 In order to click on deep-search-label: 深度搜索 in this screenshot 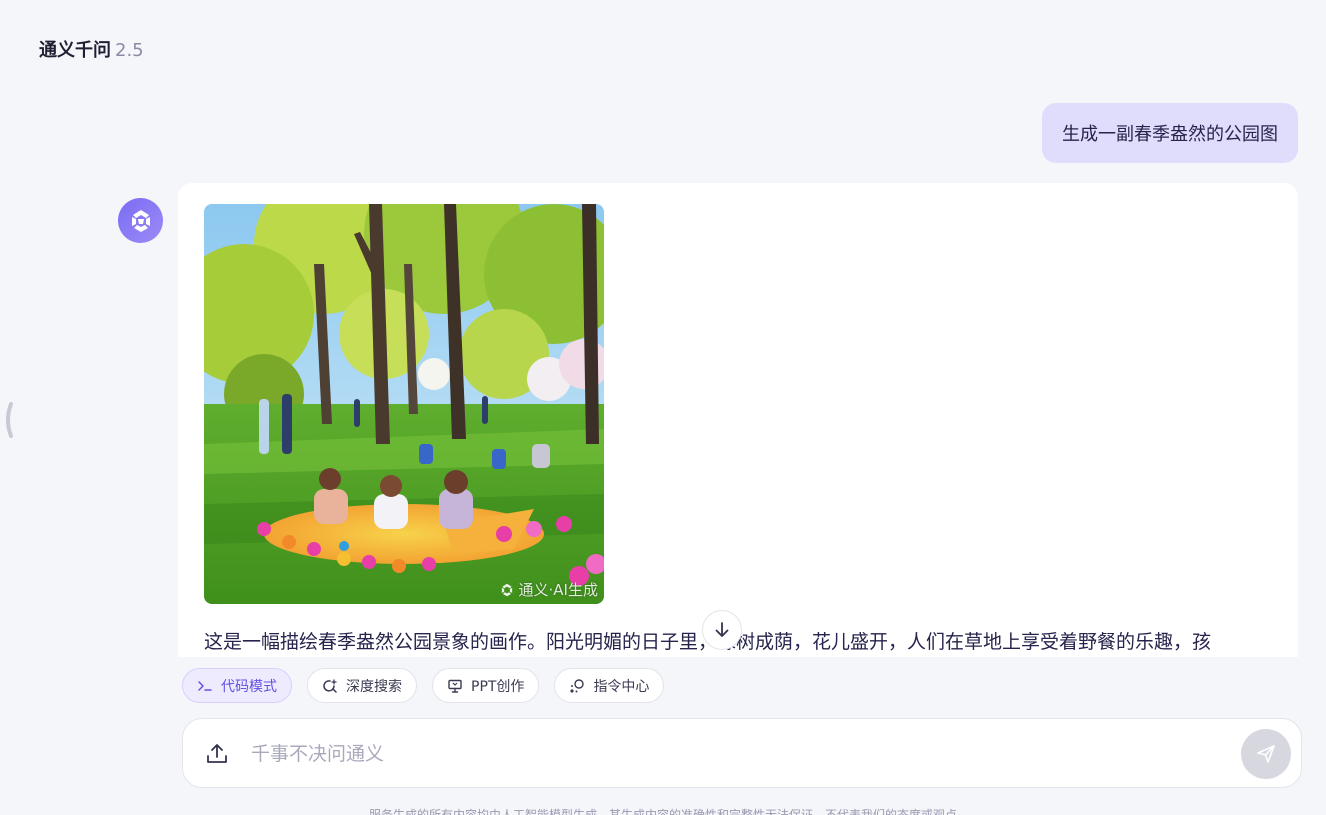, I will do `click(374, 686)`.